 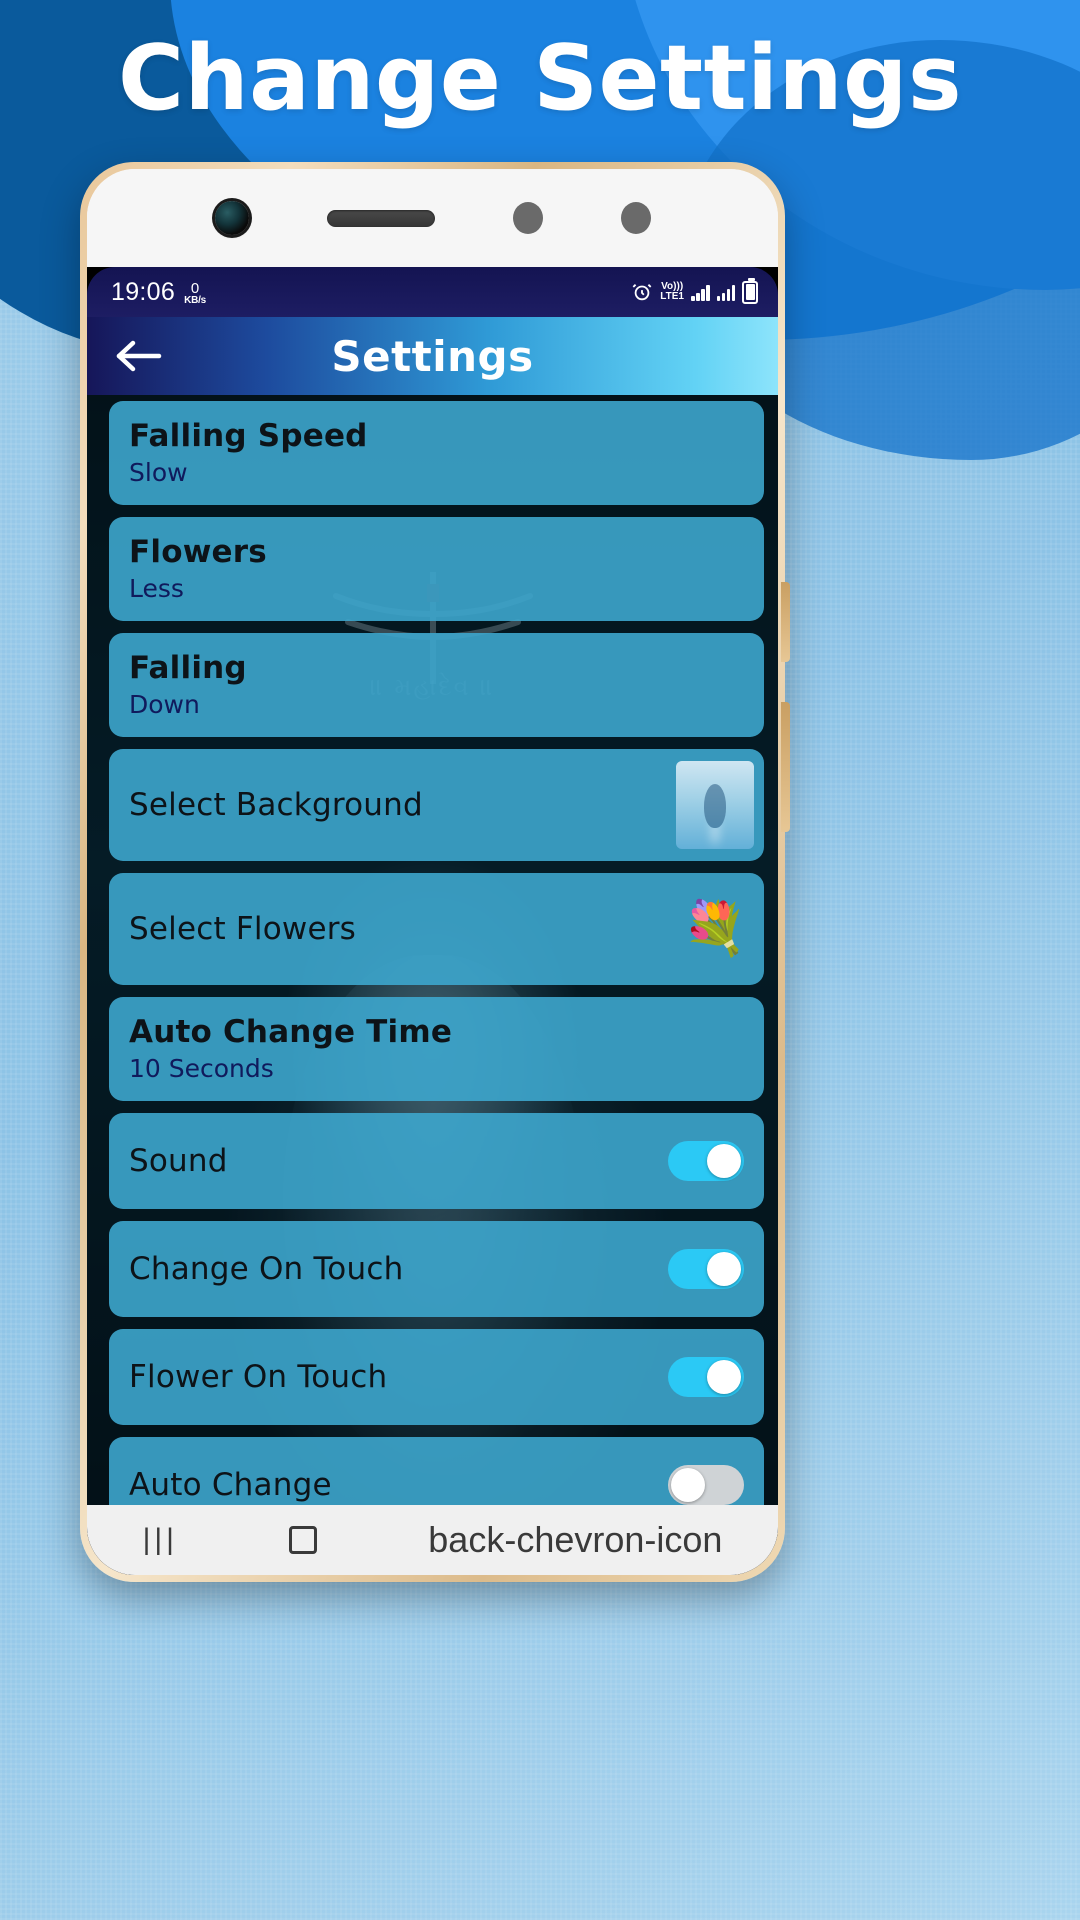 I want to click on settings-row-title: Flowers, so click(x=198, y=552).